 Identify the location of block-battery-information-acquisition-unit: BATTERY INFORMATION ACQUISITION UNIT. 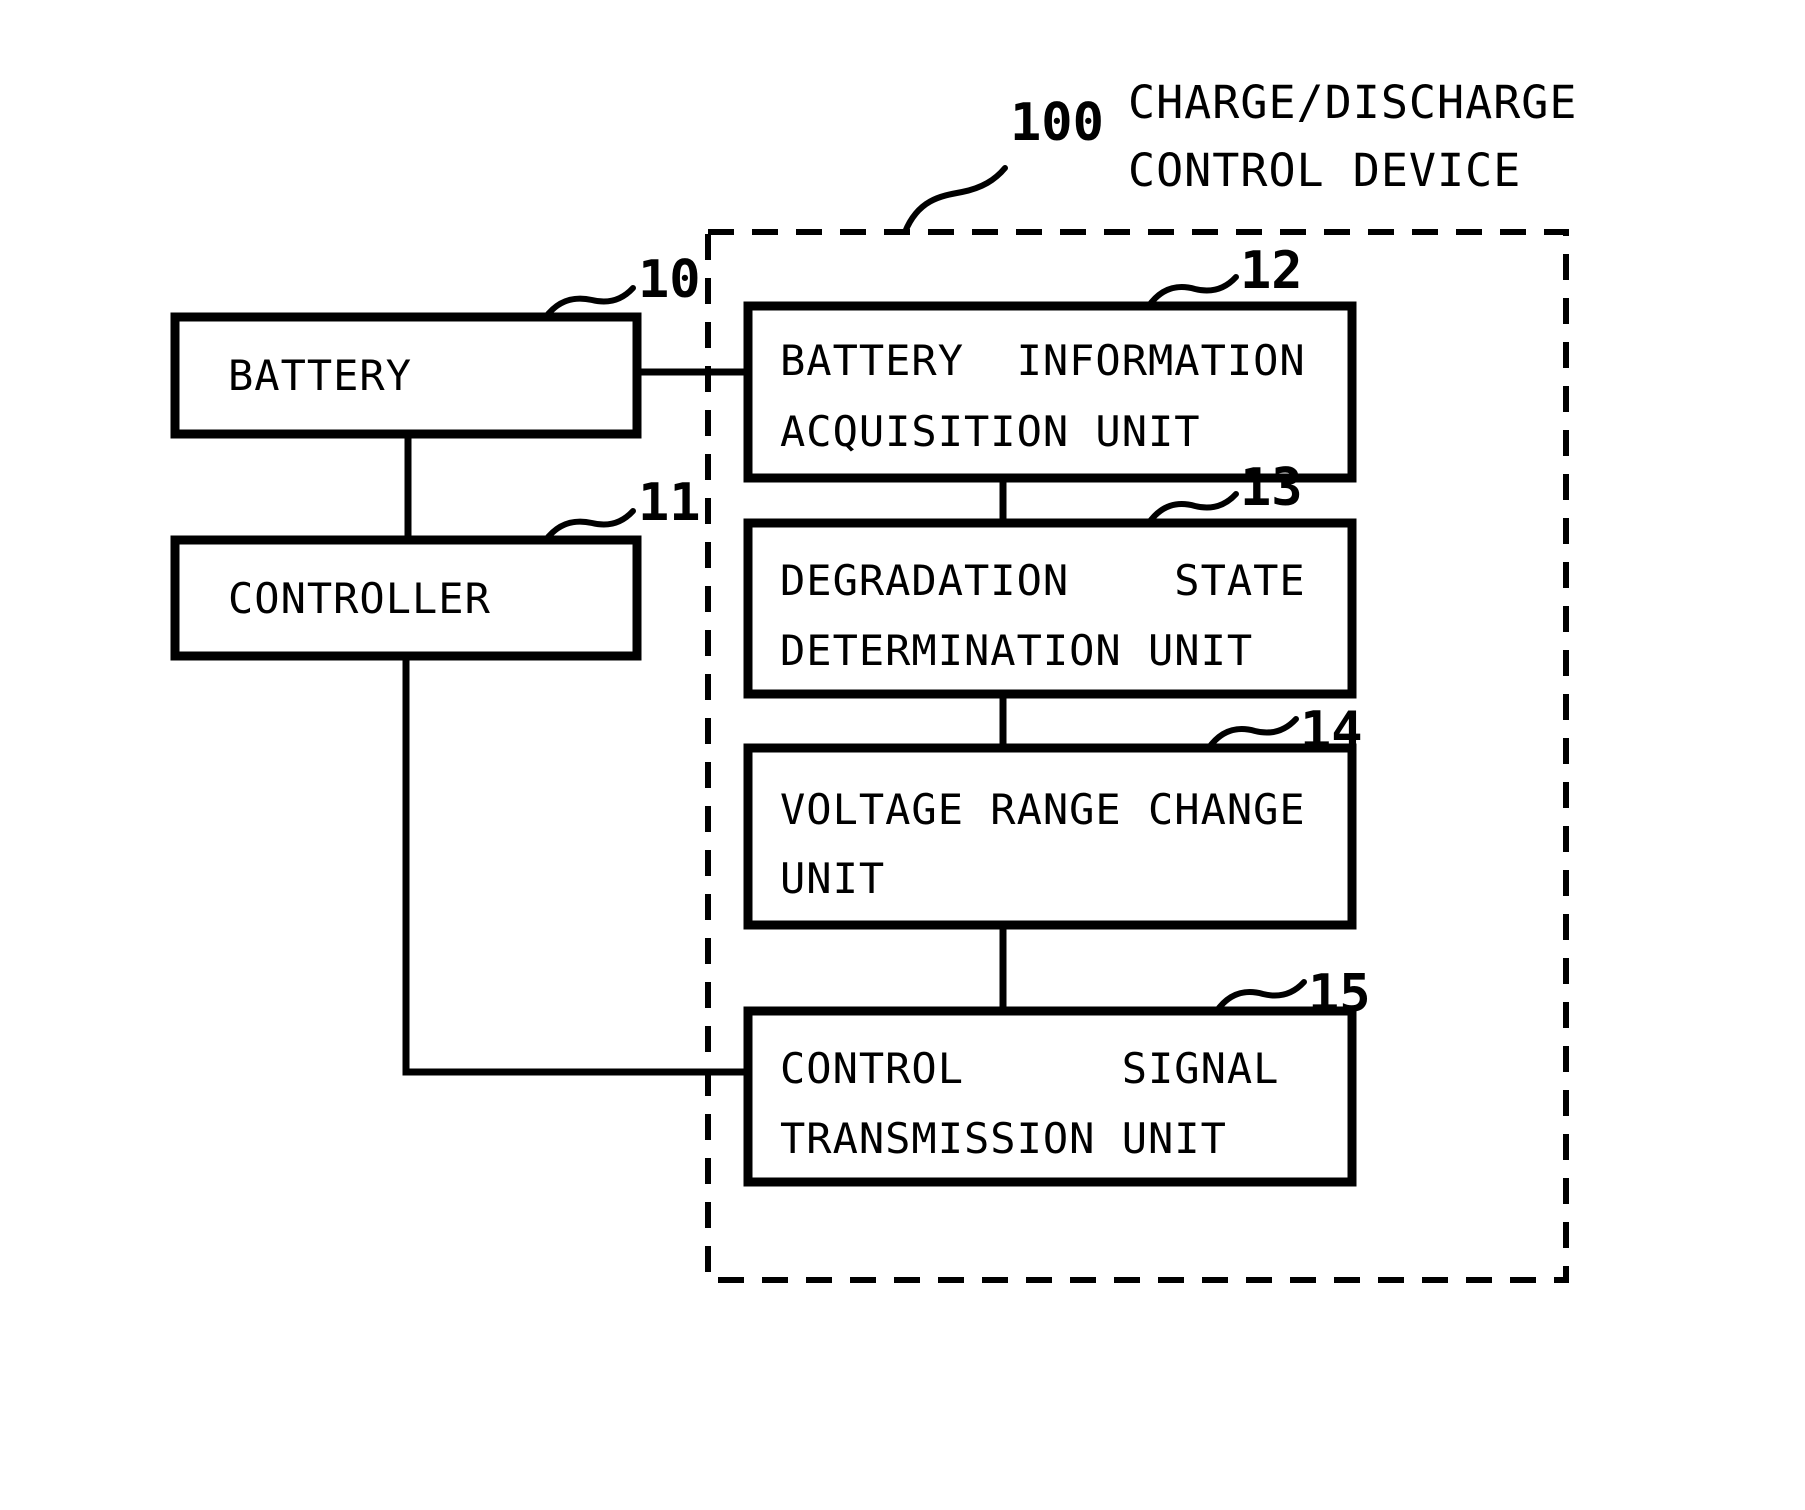
(1050, 392).